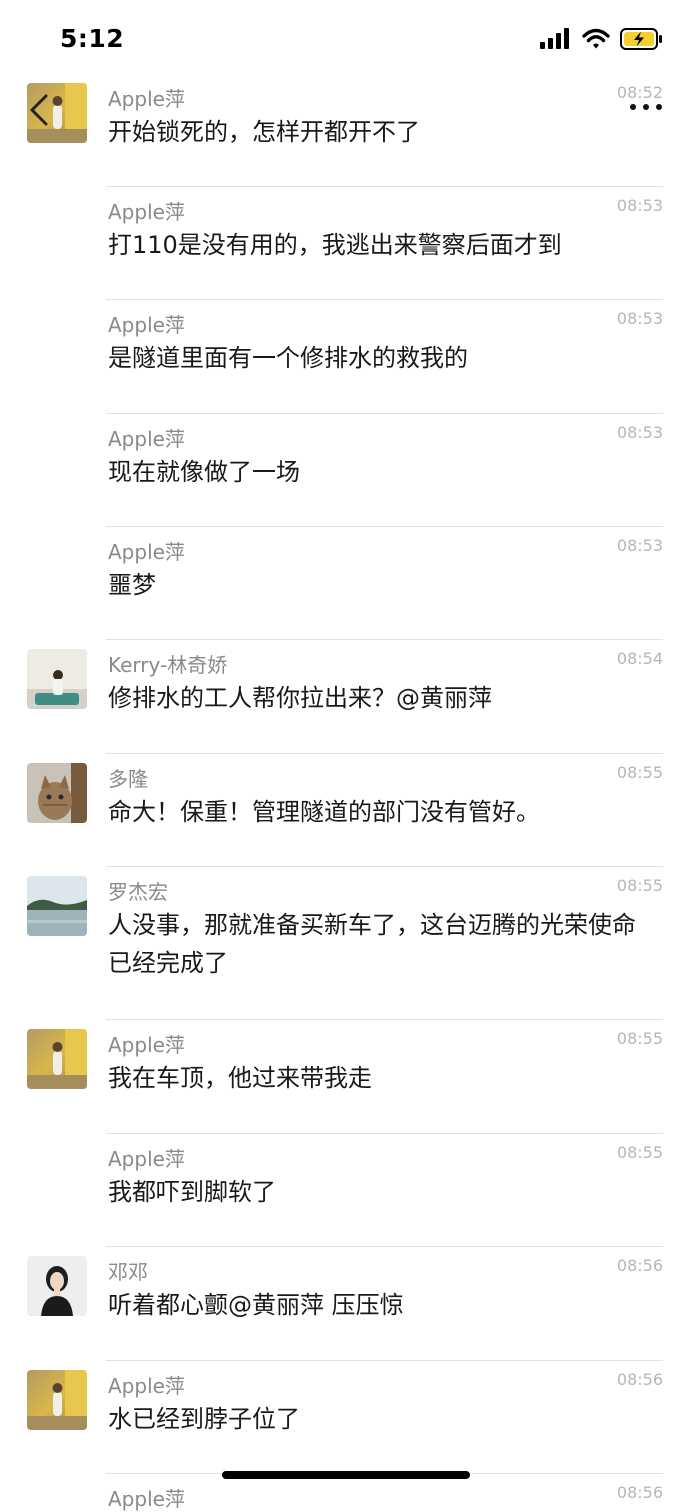  Describe the element at coordinates (596, 38) in the screenshot. I see `wifi-icon` at that location.